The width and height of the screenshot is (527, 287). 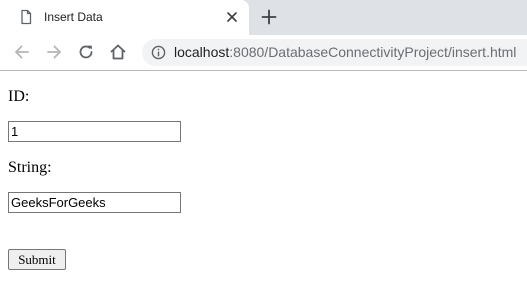 What do you see at coordinates (94, 202) in the screenshot?
I see `string-input` at bounding box center [94, 202].